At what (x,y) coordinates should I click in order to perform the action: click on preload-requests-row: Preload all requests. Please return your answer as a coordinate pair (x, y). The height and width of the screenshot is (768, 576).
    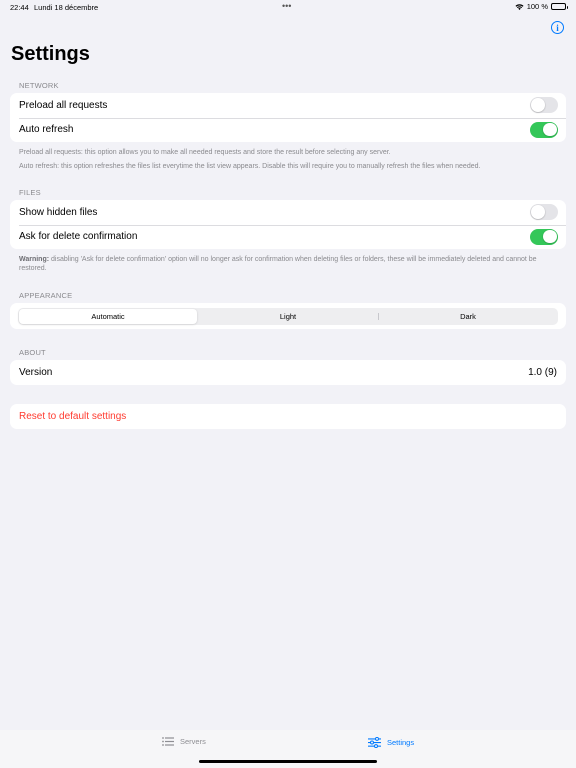
    Looking at the image, I should click on (288, 105).